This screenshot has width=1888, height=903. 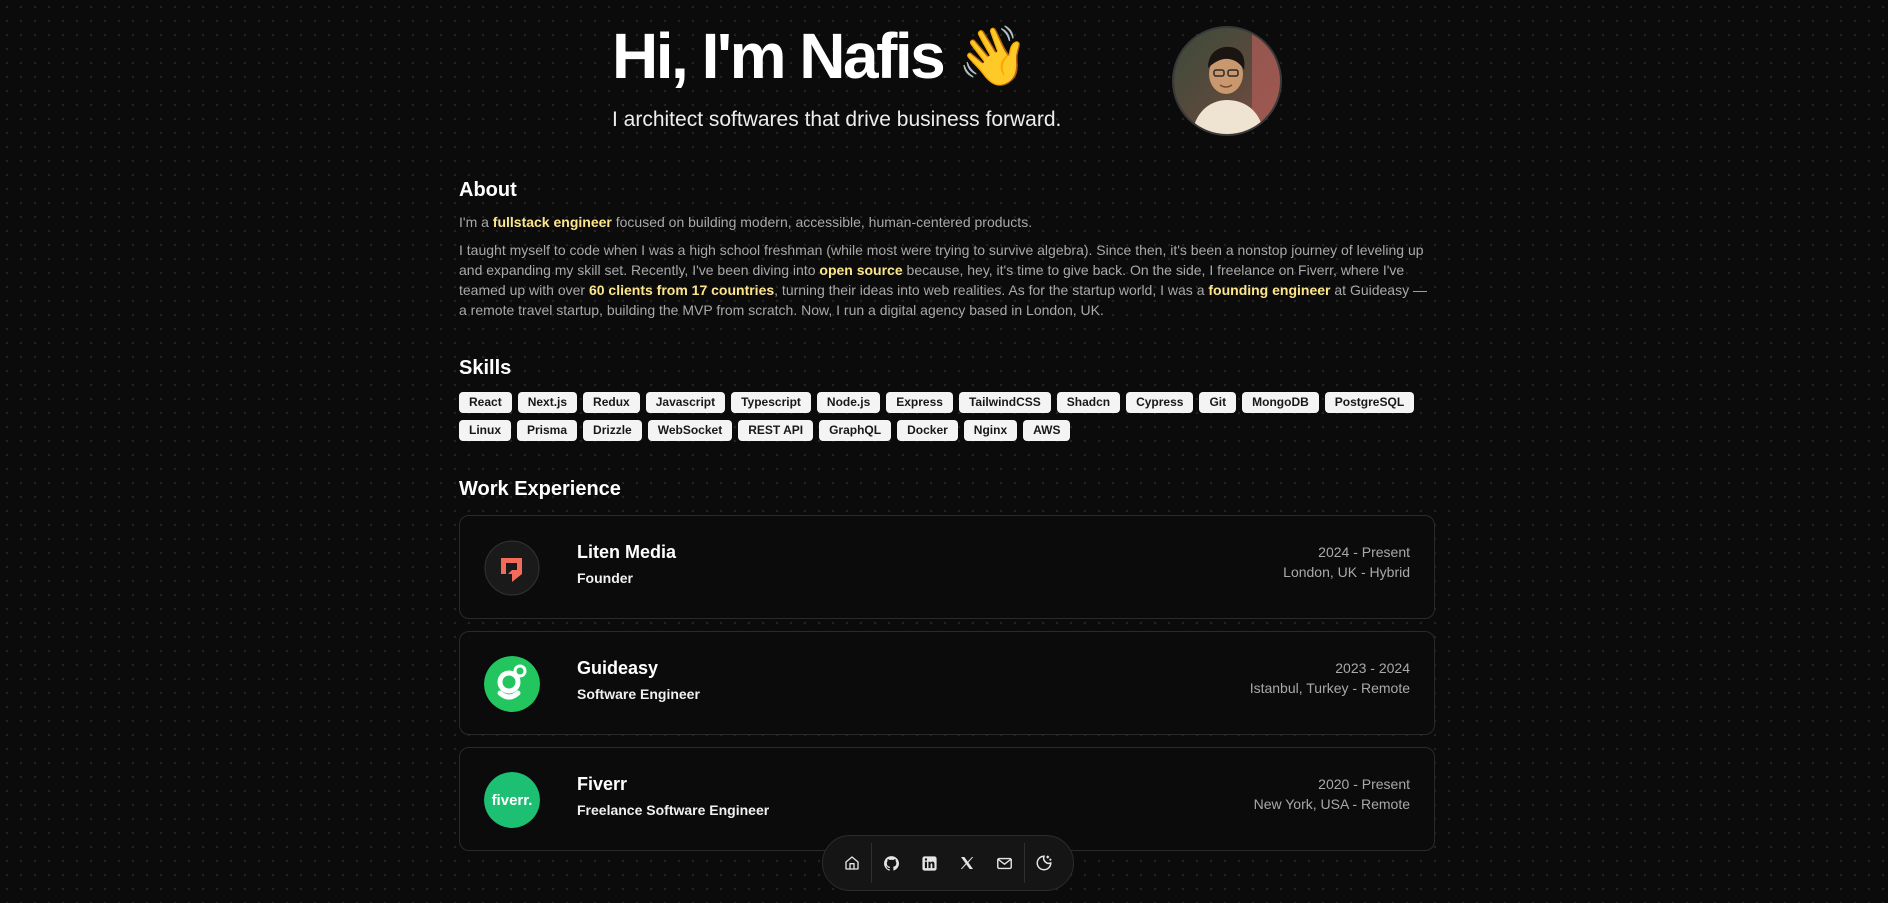 I want to click on theme-toggle-button, so click(x=1044, y=863).